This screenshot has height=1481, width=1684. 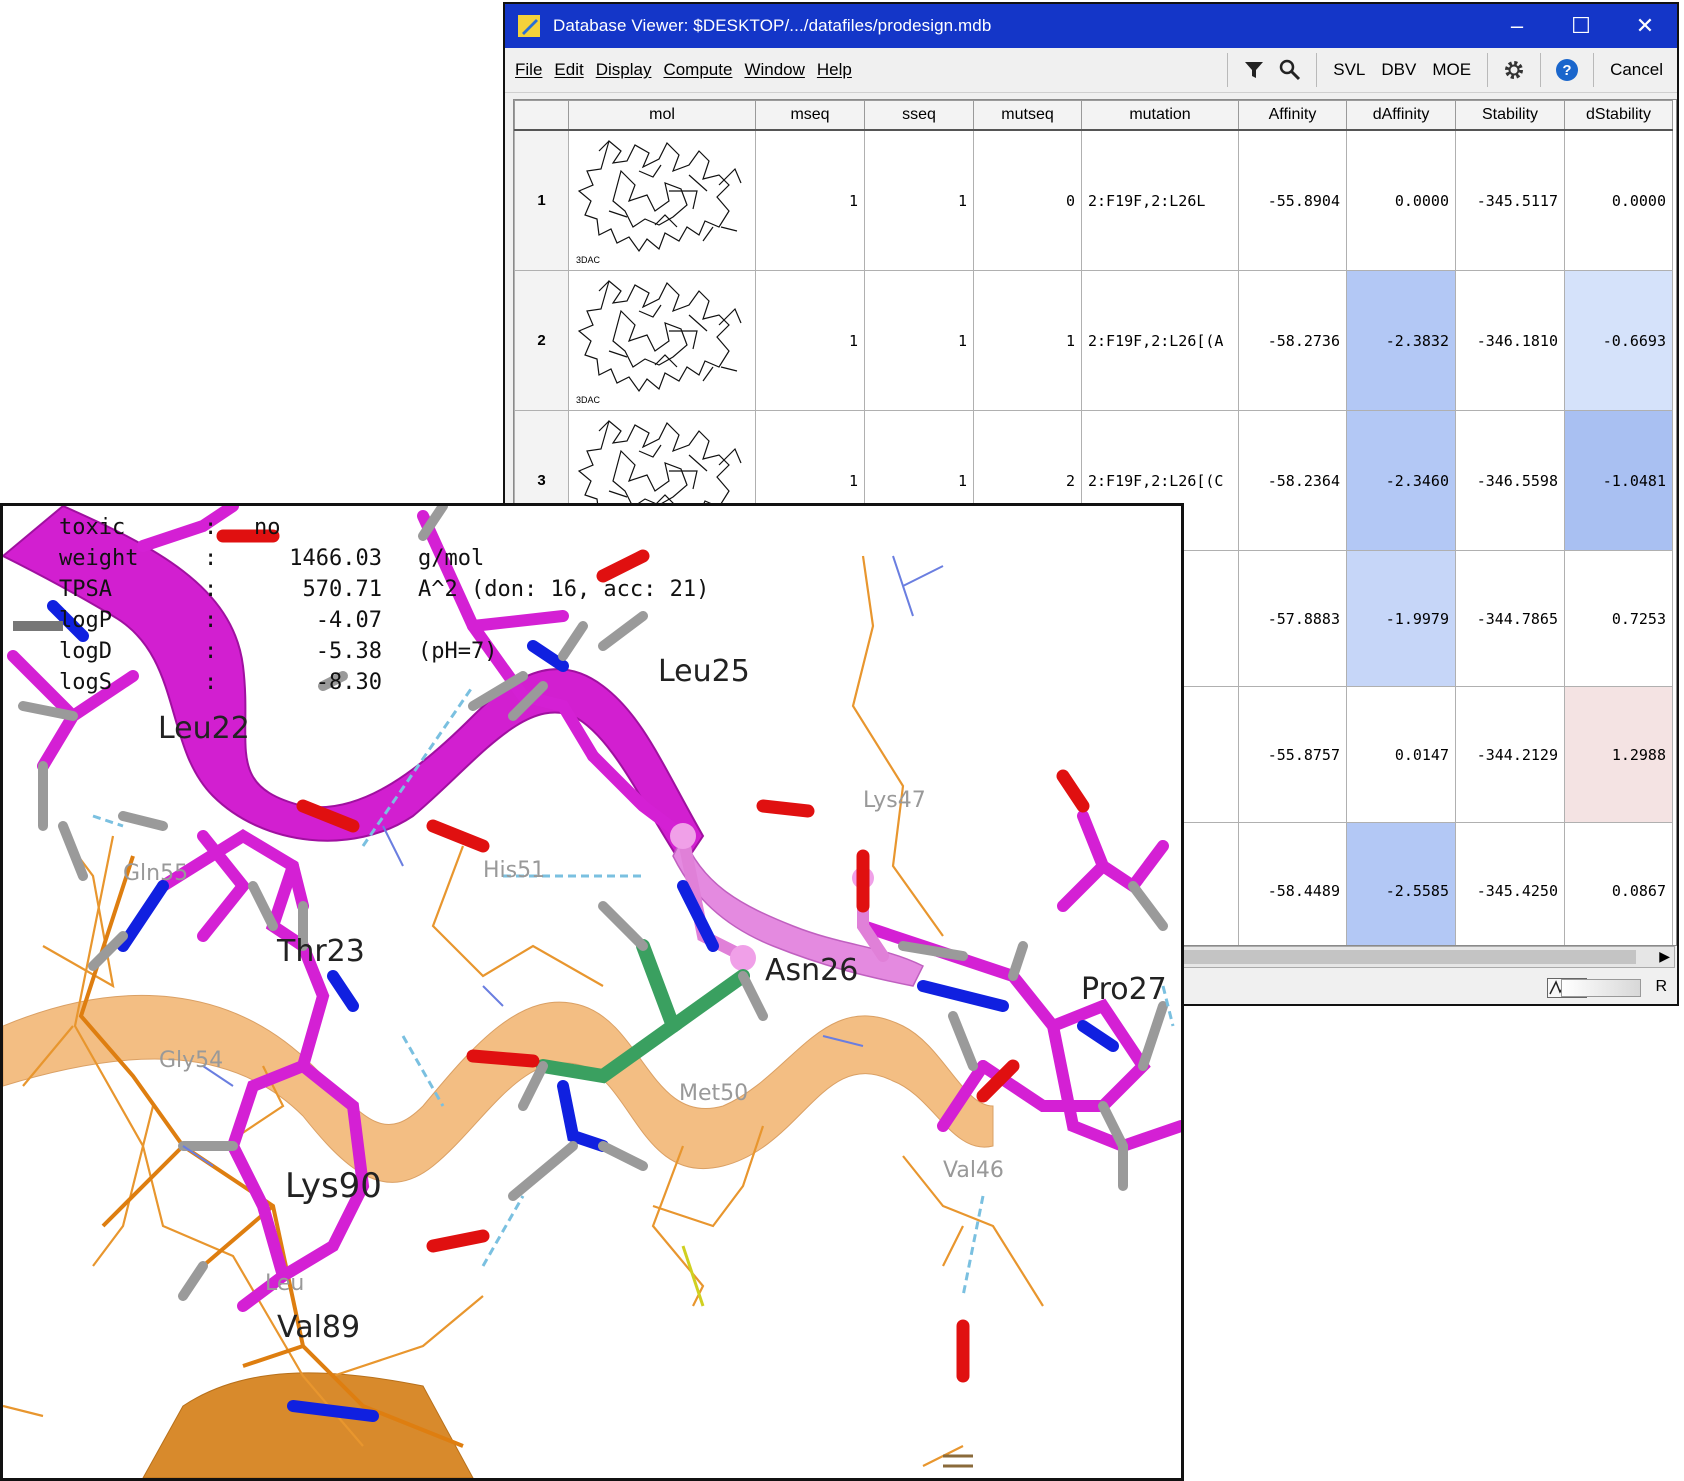 I want to click on property-row: logS: -8.30, so click(x=384, y=682).